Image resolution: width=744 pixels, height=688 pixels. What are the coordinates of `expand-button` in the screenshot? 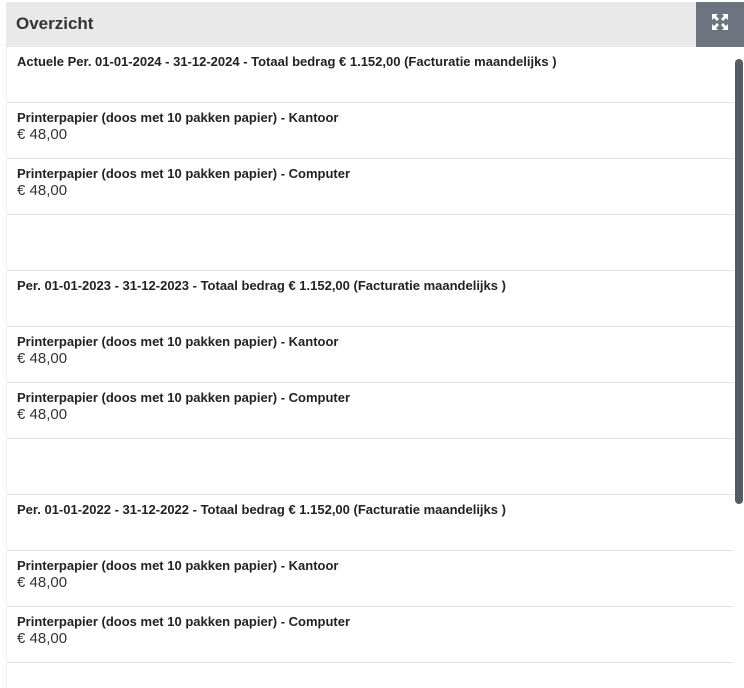 It's located at (720, 24).